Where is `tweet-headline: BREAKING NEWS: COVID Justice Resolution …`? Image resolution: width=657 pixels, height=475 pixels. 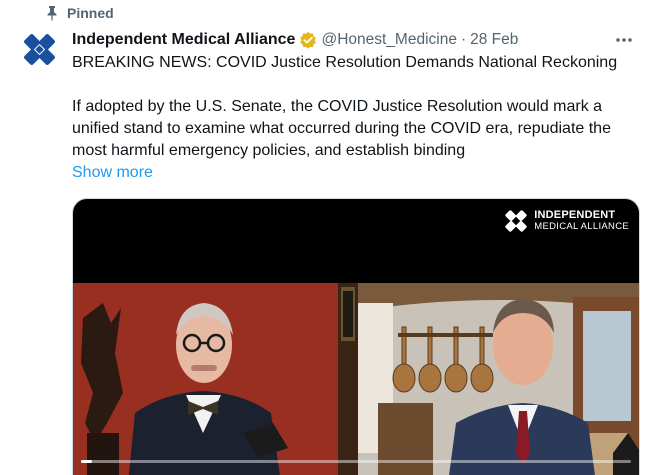 tweet-headline: BREAKING NEWS: COVID Justice Resolution … is located at coordinates (345, 62).